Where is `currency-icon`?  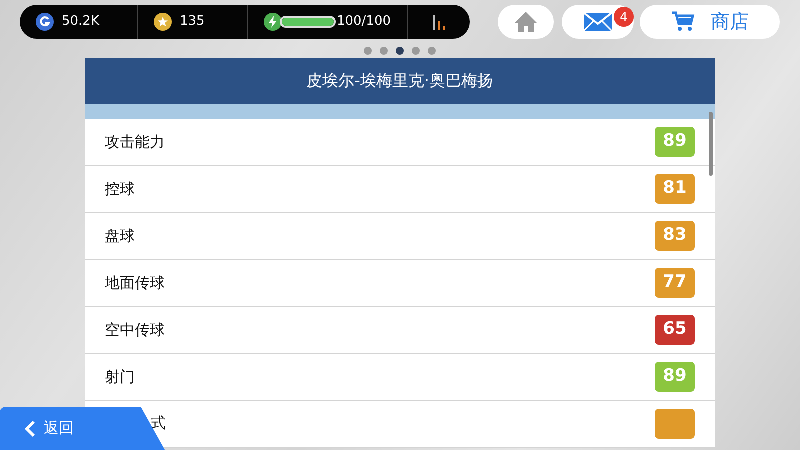
currency-icon is located at coordinates (45, 22).